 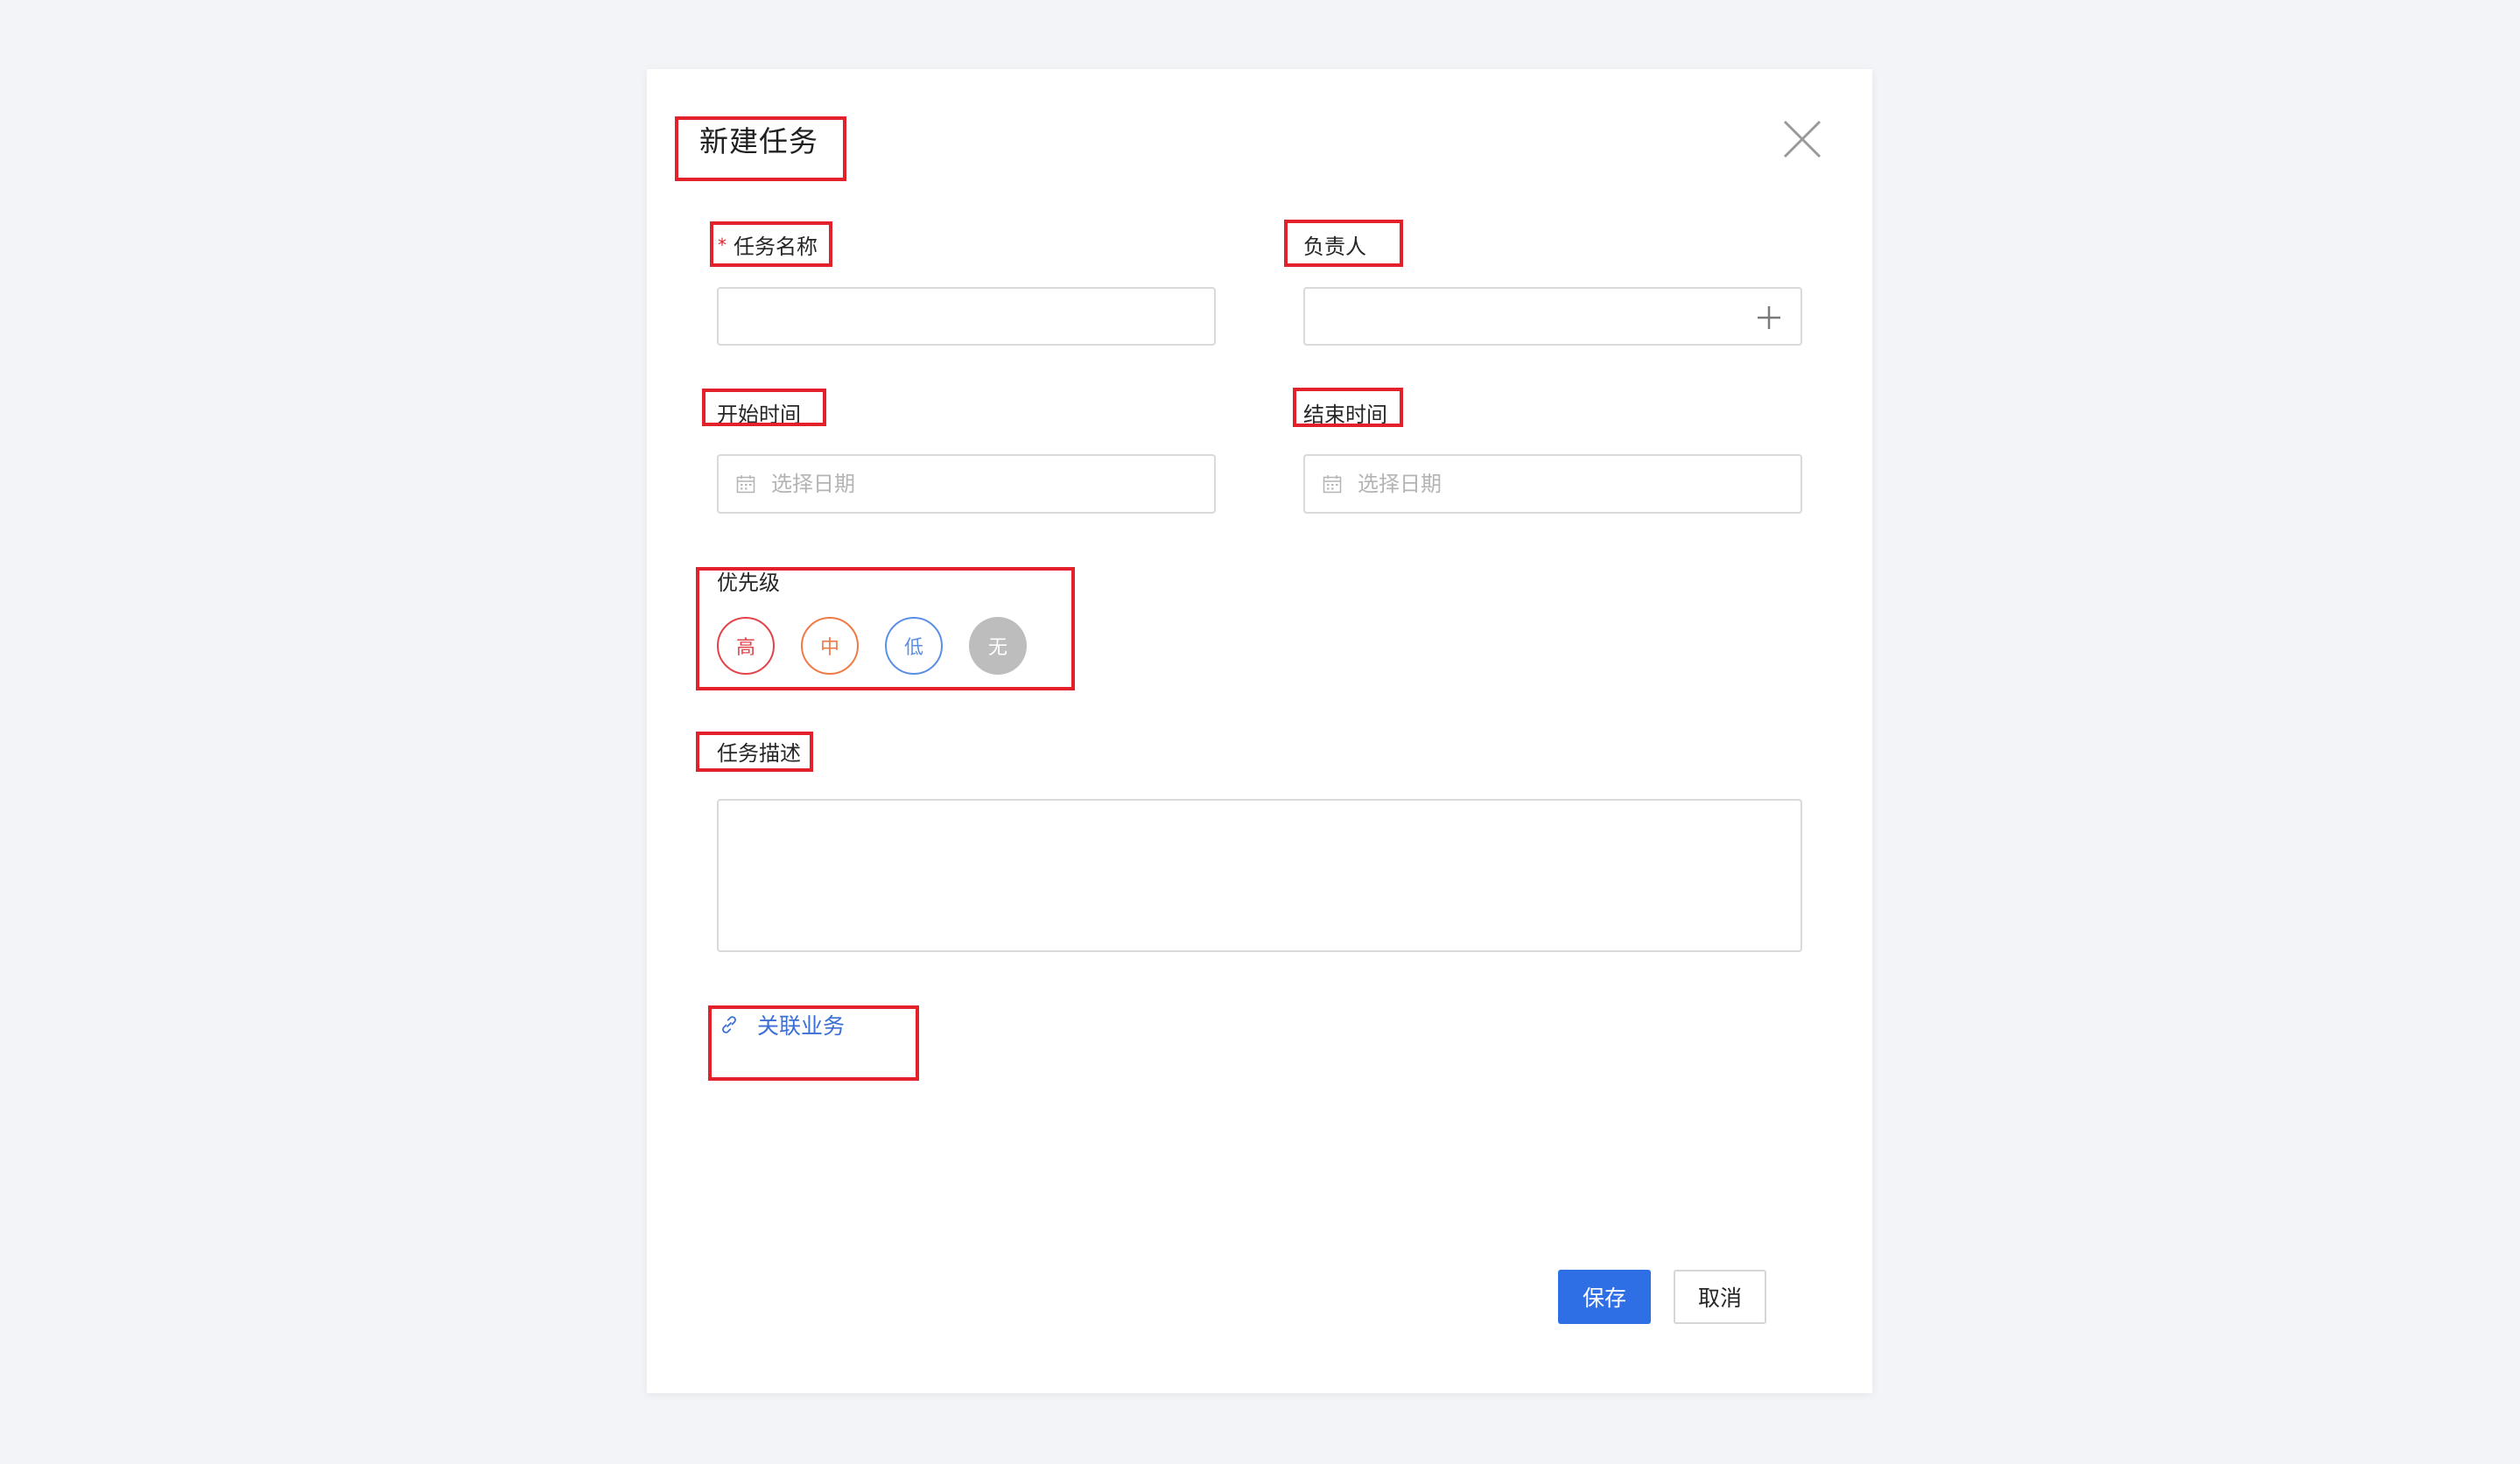 What do you see at coordinates (754, 752) in the screenshot?
I see `annotation-box-description` at bounding box center [754, 752].